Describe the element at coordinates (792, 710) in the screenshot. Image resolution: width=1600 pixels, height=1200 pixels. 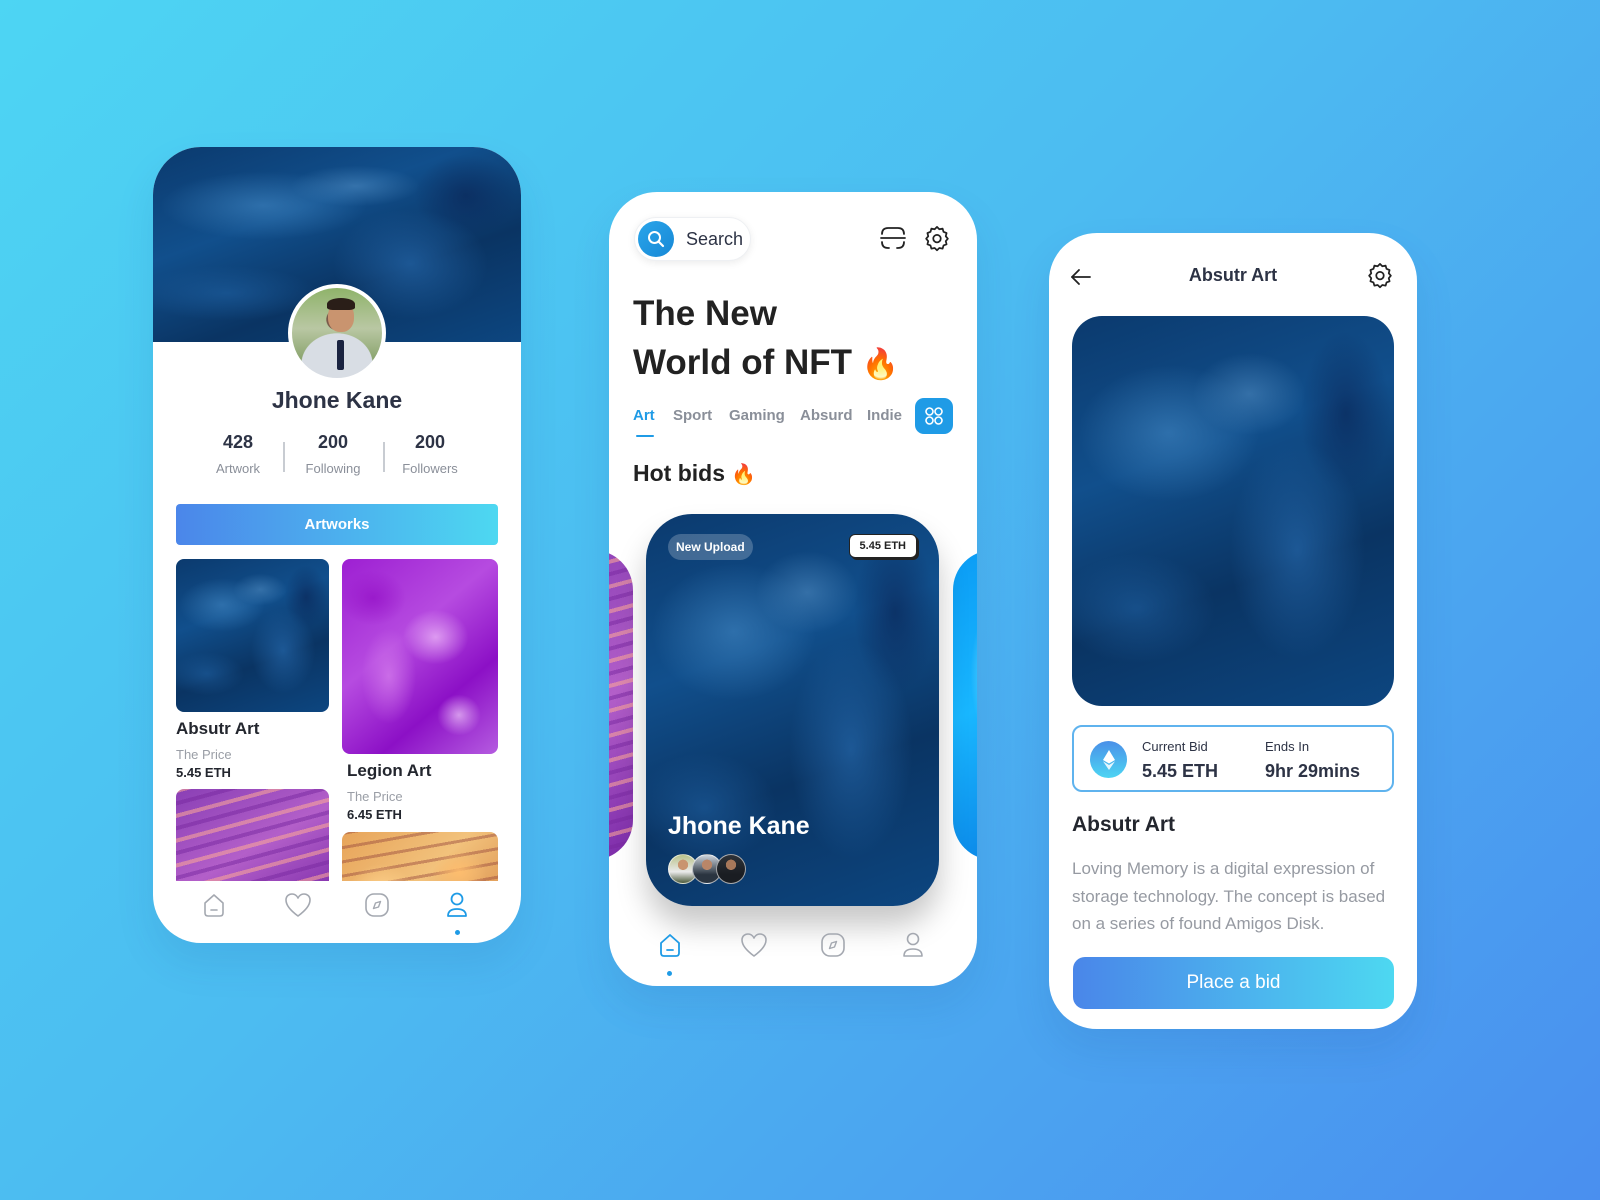
I see `hot-bid-card: New Upload 5.45 ETH Jhone Kane` at that location.